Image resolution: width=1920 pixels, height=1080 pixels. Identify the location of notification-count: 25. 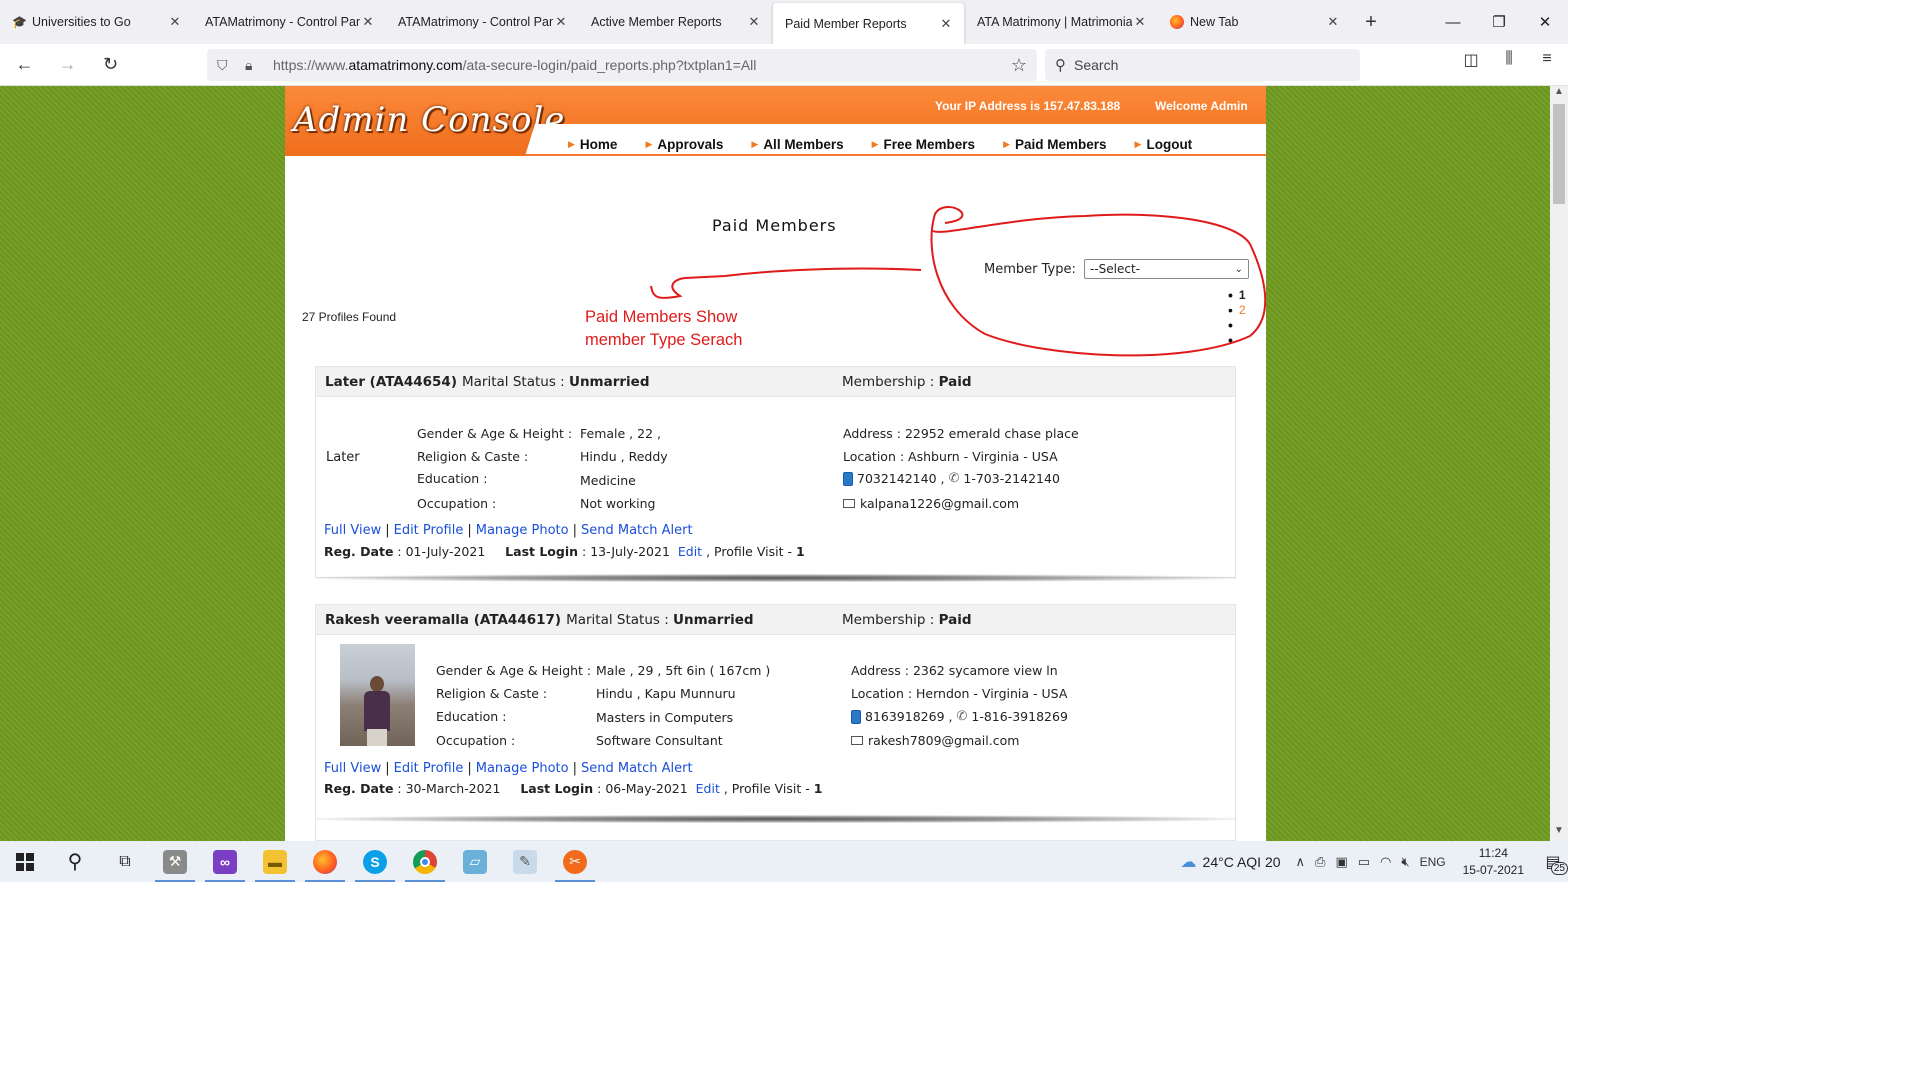
(1559, 868).